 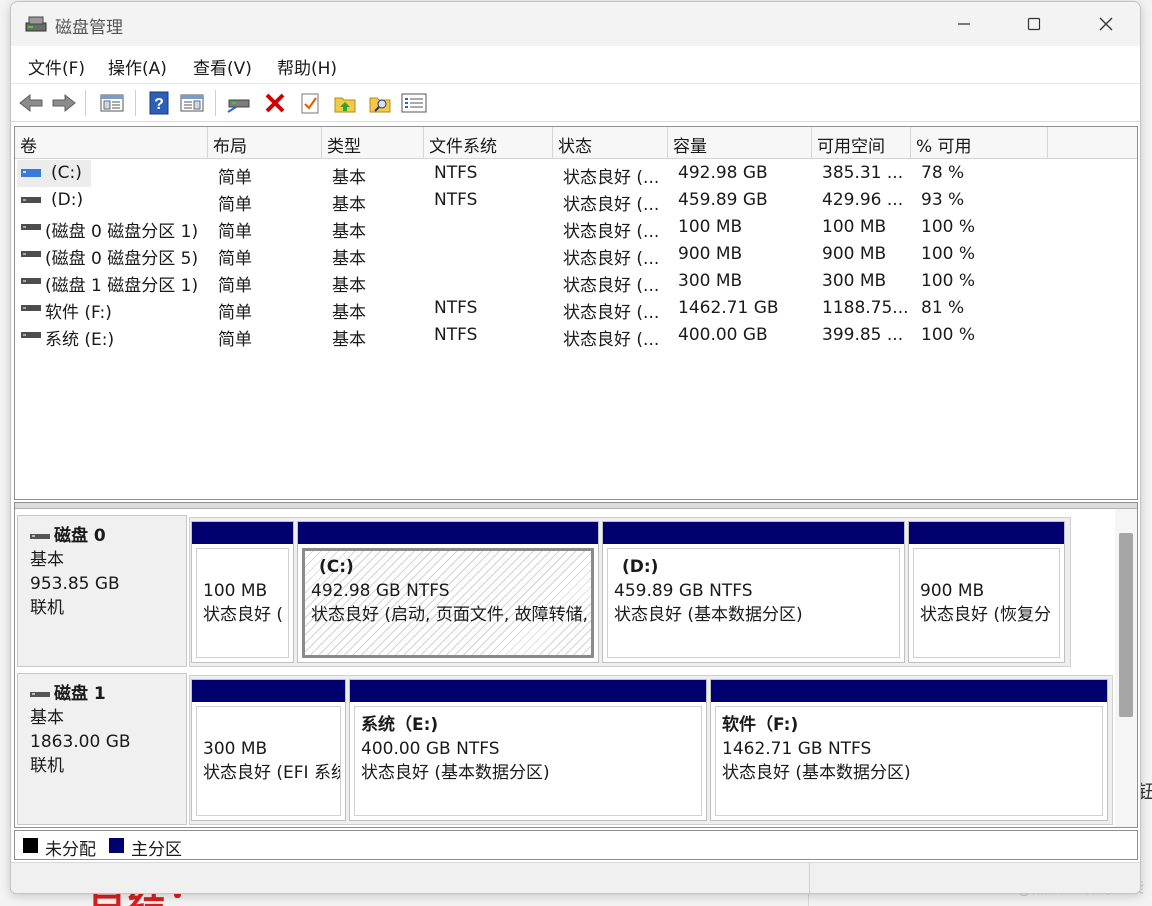 I want to click on console-tree-icon, so click(x=112, y=103).